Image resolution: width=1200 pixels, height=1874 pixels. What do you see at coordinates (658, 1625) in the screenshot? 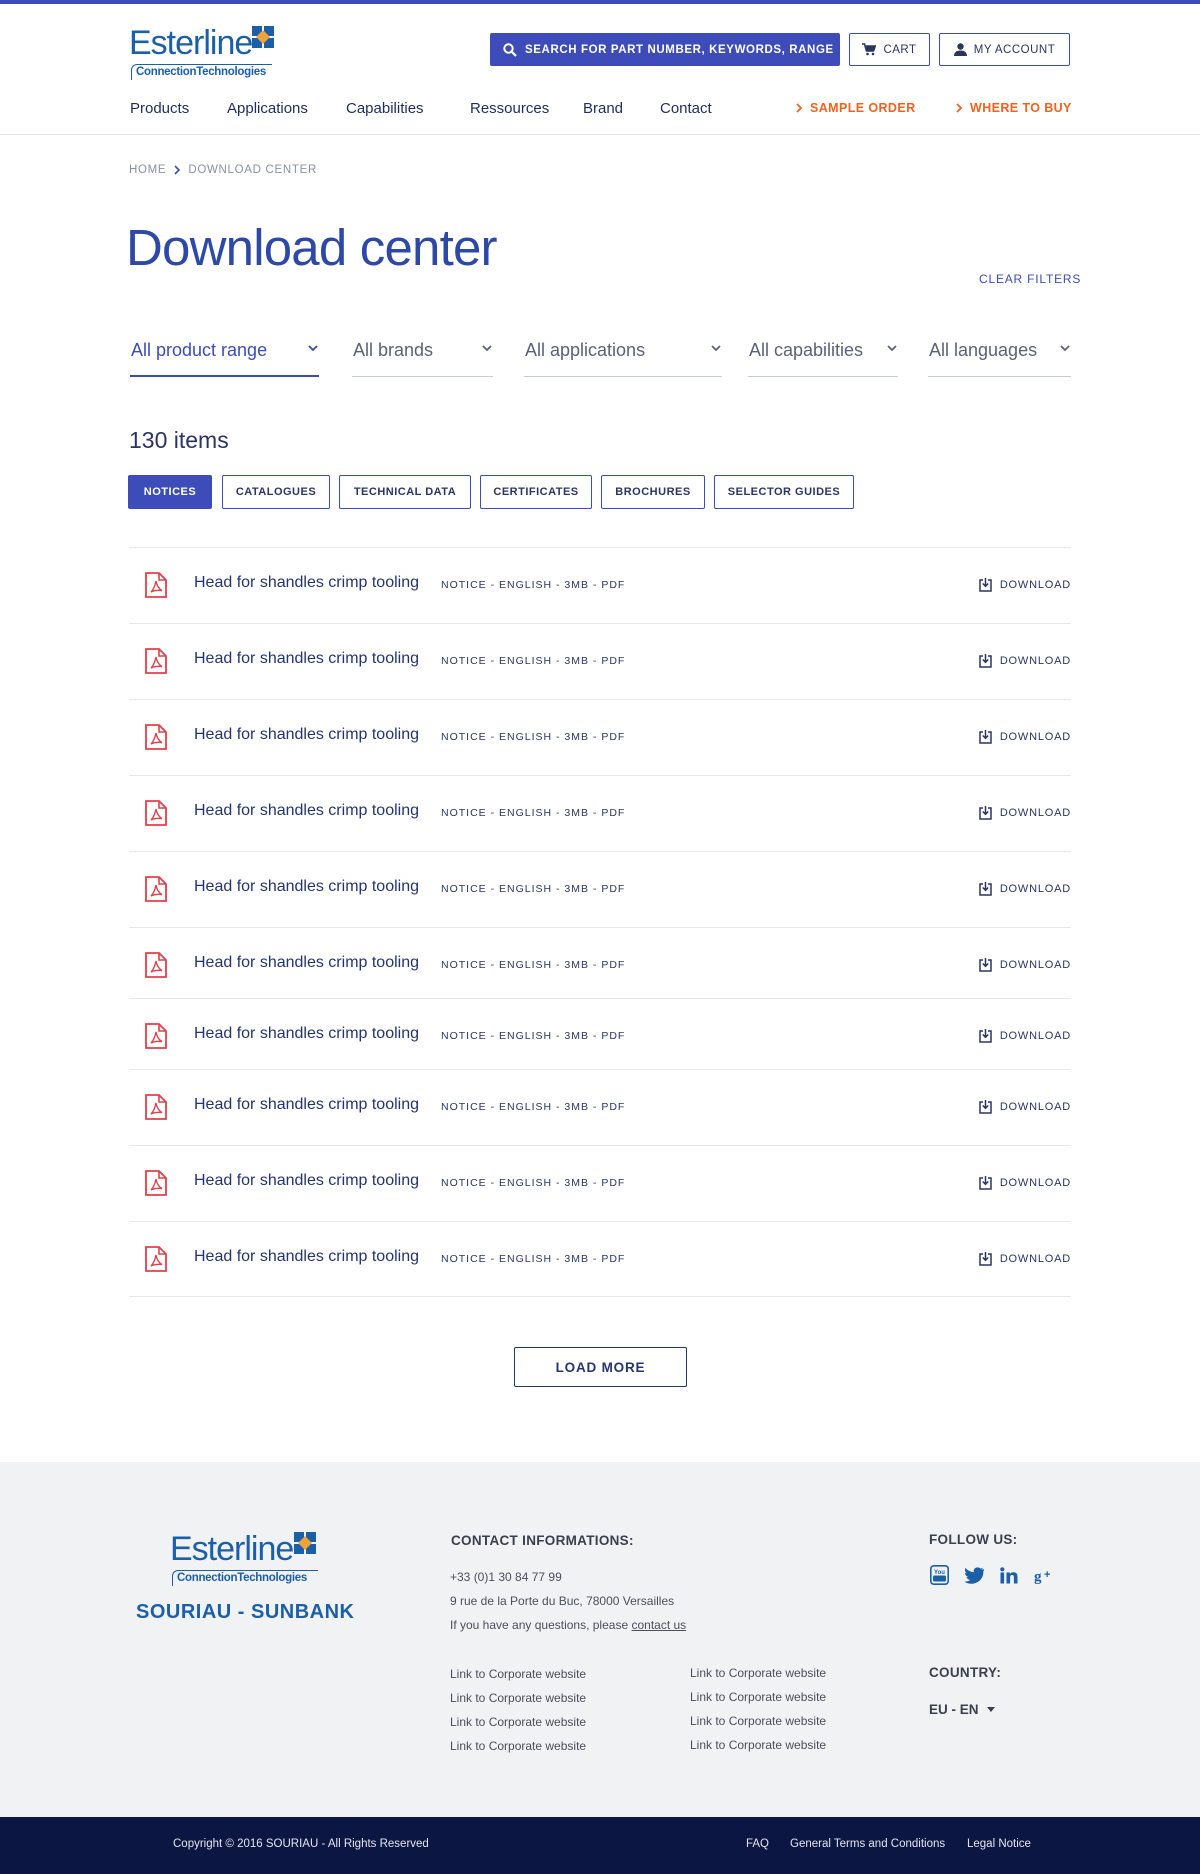
I see `contact-us-link: contact us` at bounding box center [658, 1625].